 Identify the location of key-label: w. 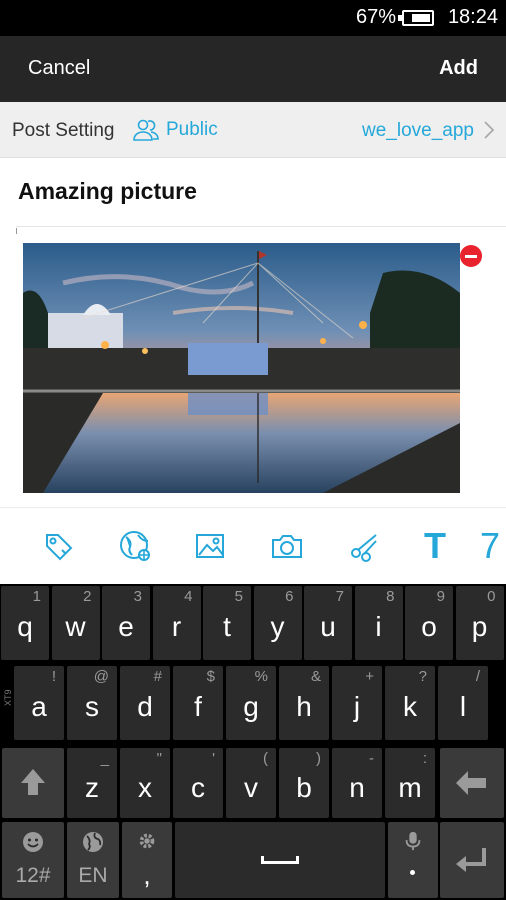
(75, 626).